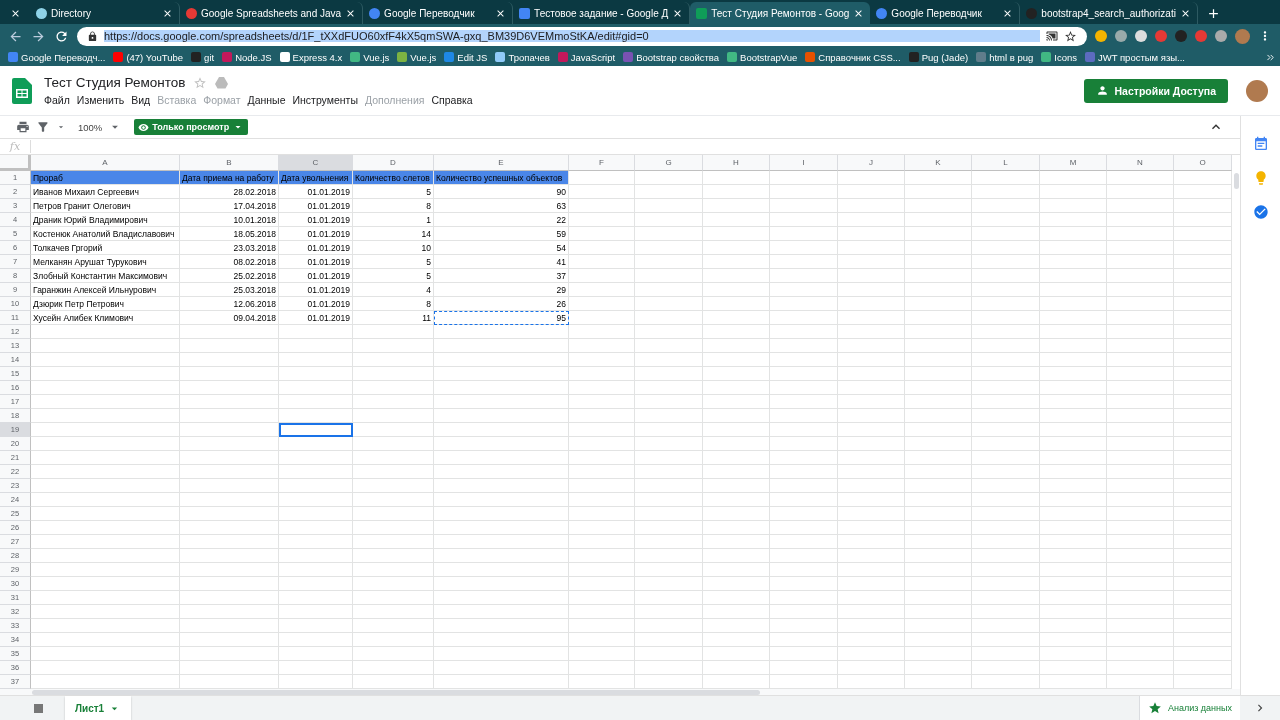  I want to click on filter-icon, so click(43, 127).